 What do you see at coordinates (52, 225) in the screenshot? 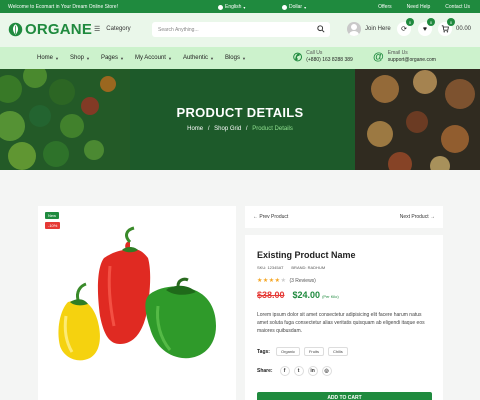
I see `discount-badge: -10%` at bounding box center [52, 225].